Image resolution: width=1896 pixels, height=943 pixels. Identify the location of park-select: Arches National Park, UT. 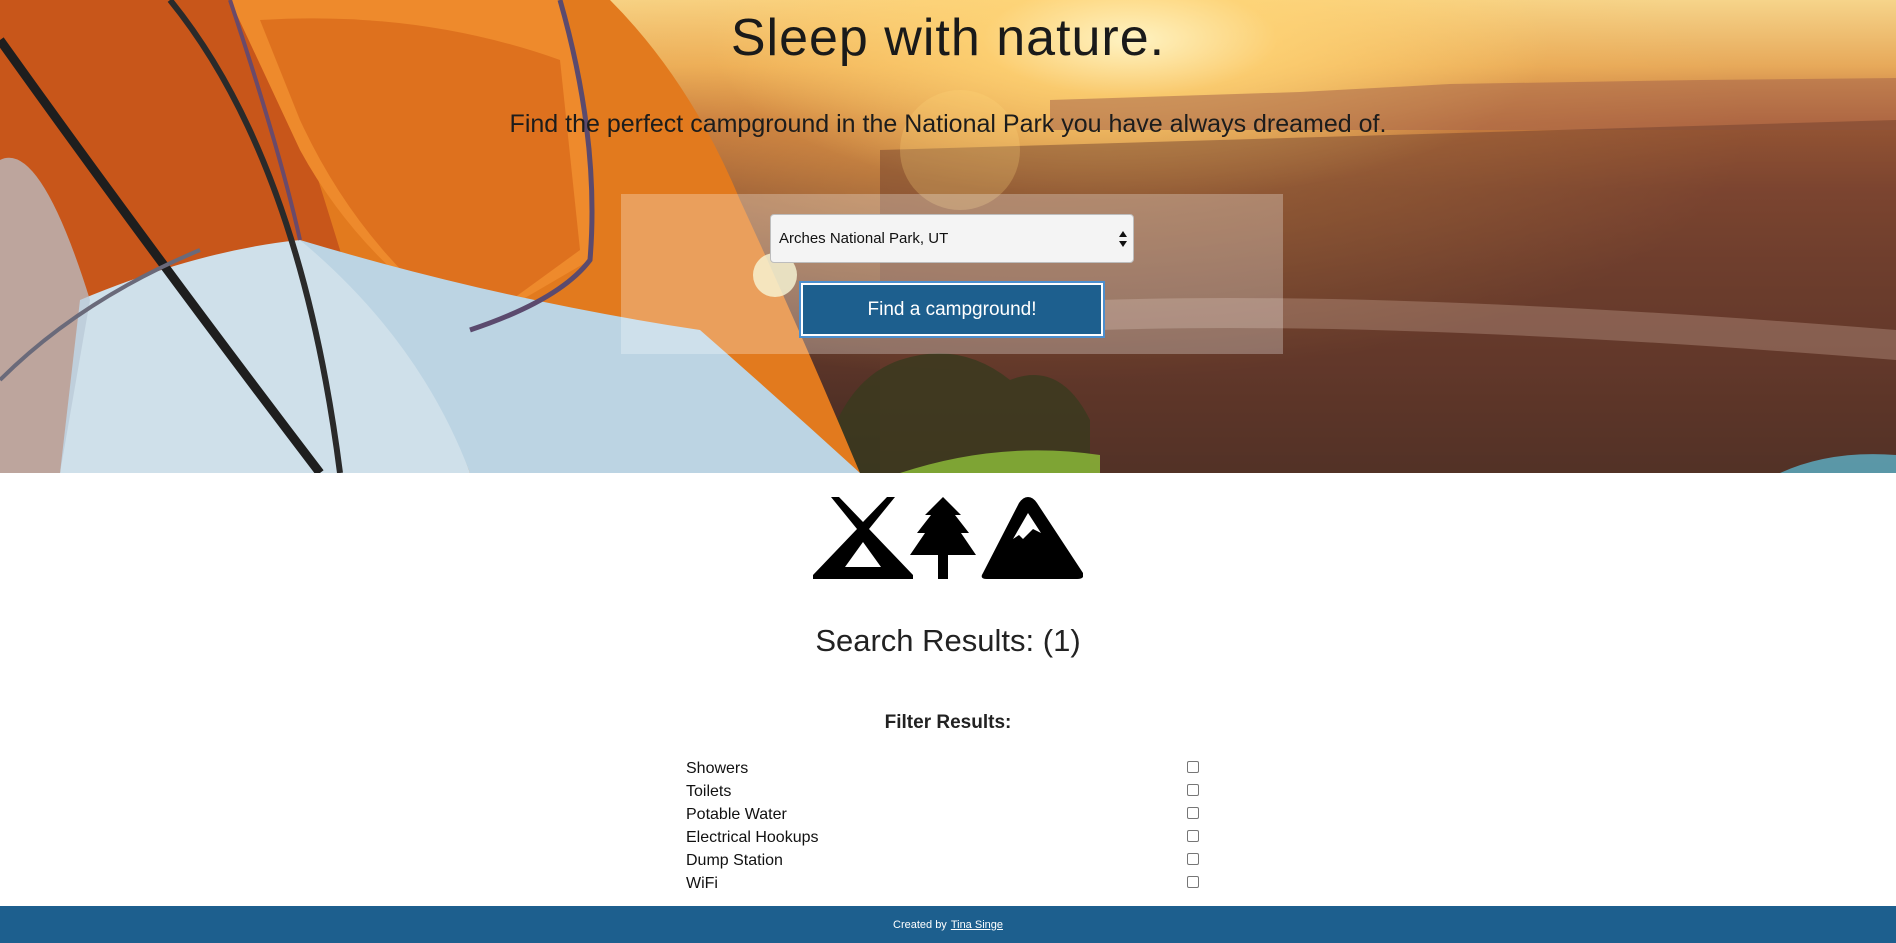
(952, 238).